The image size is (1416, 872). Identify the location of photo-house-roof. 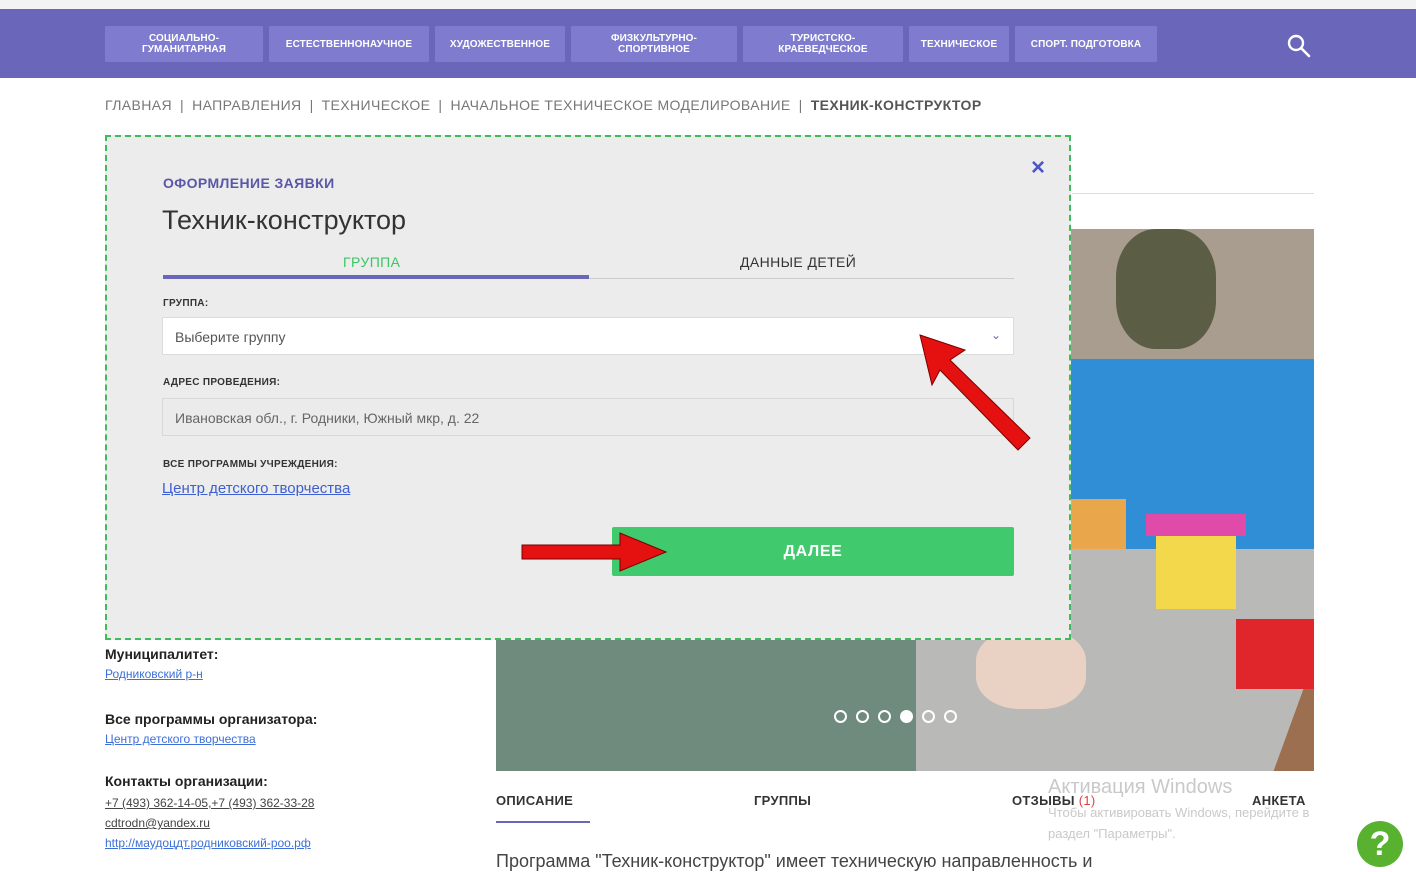
(1196, 525).